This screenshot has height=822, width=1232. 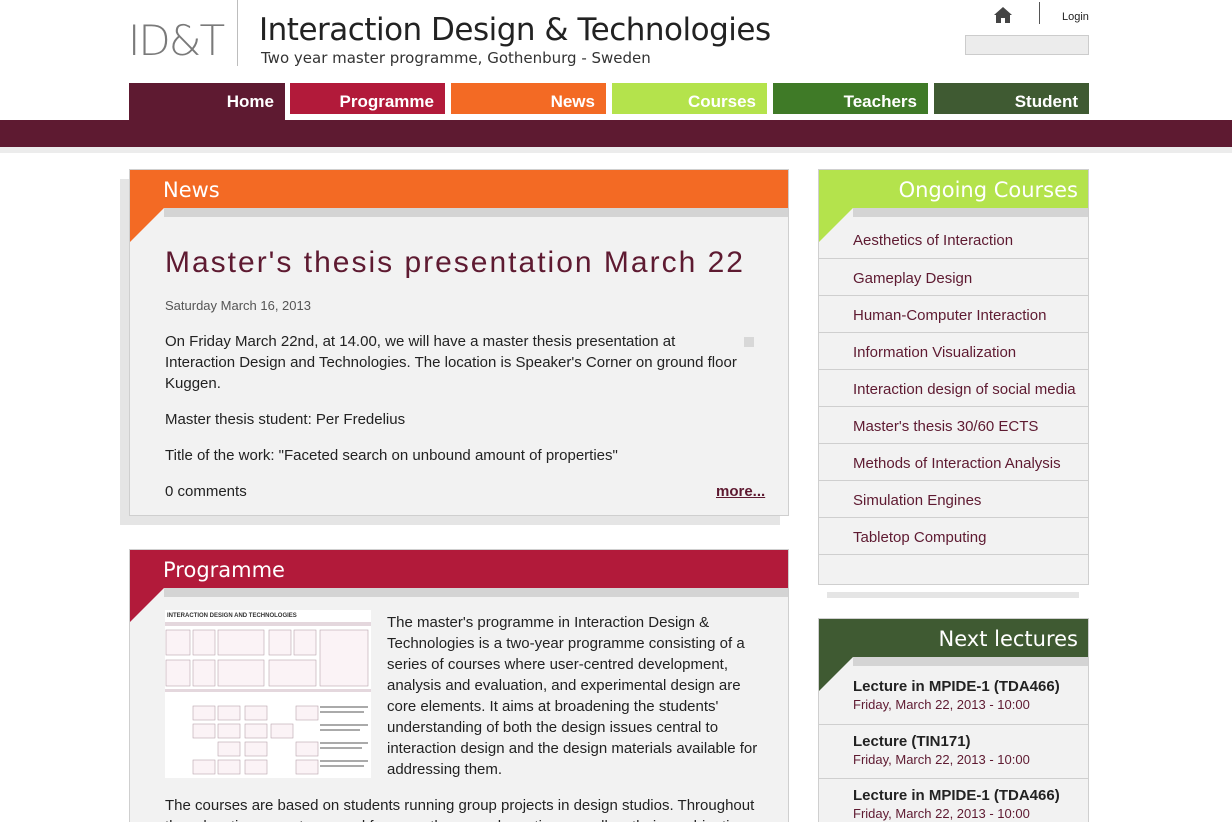 I want to click on lectures-panel-strip, so click(x=970, y=661).